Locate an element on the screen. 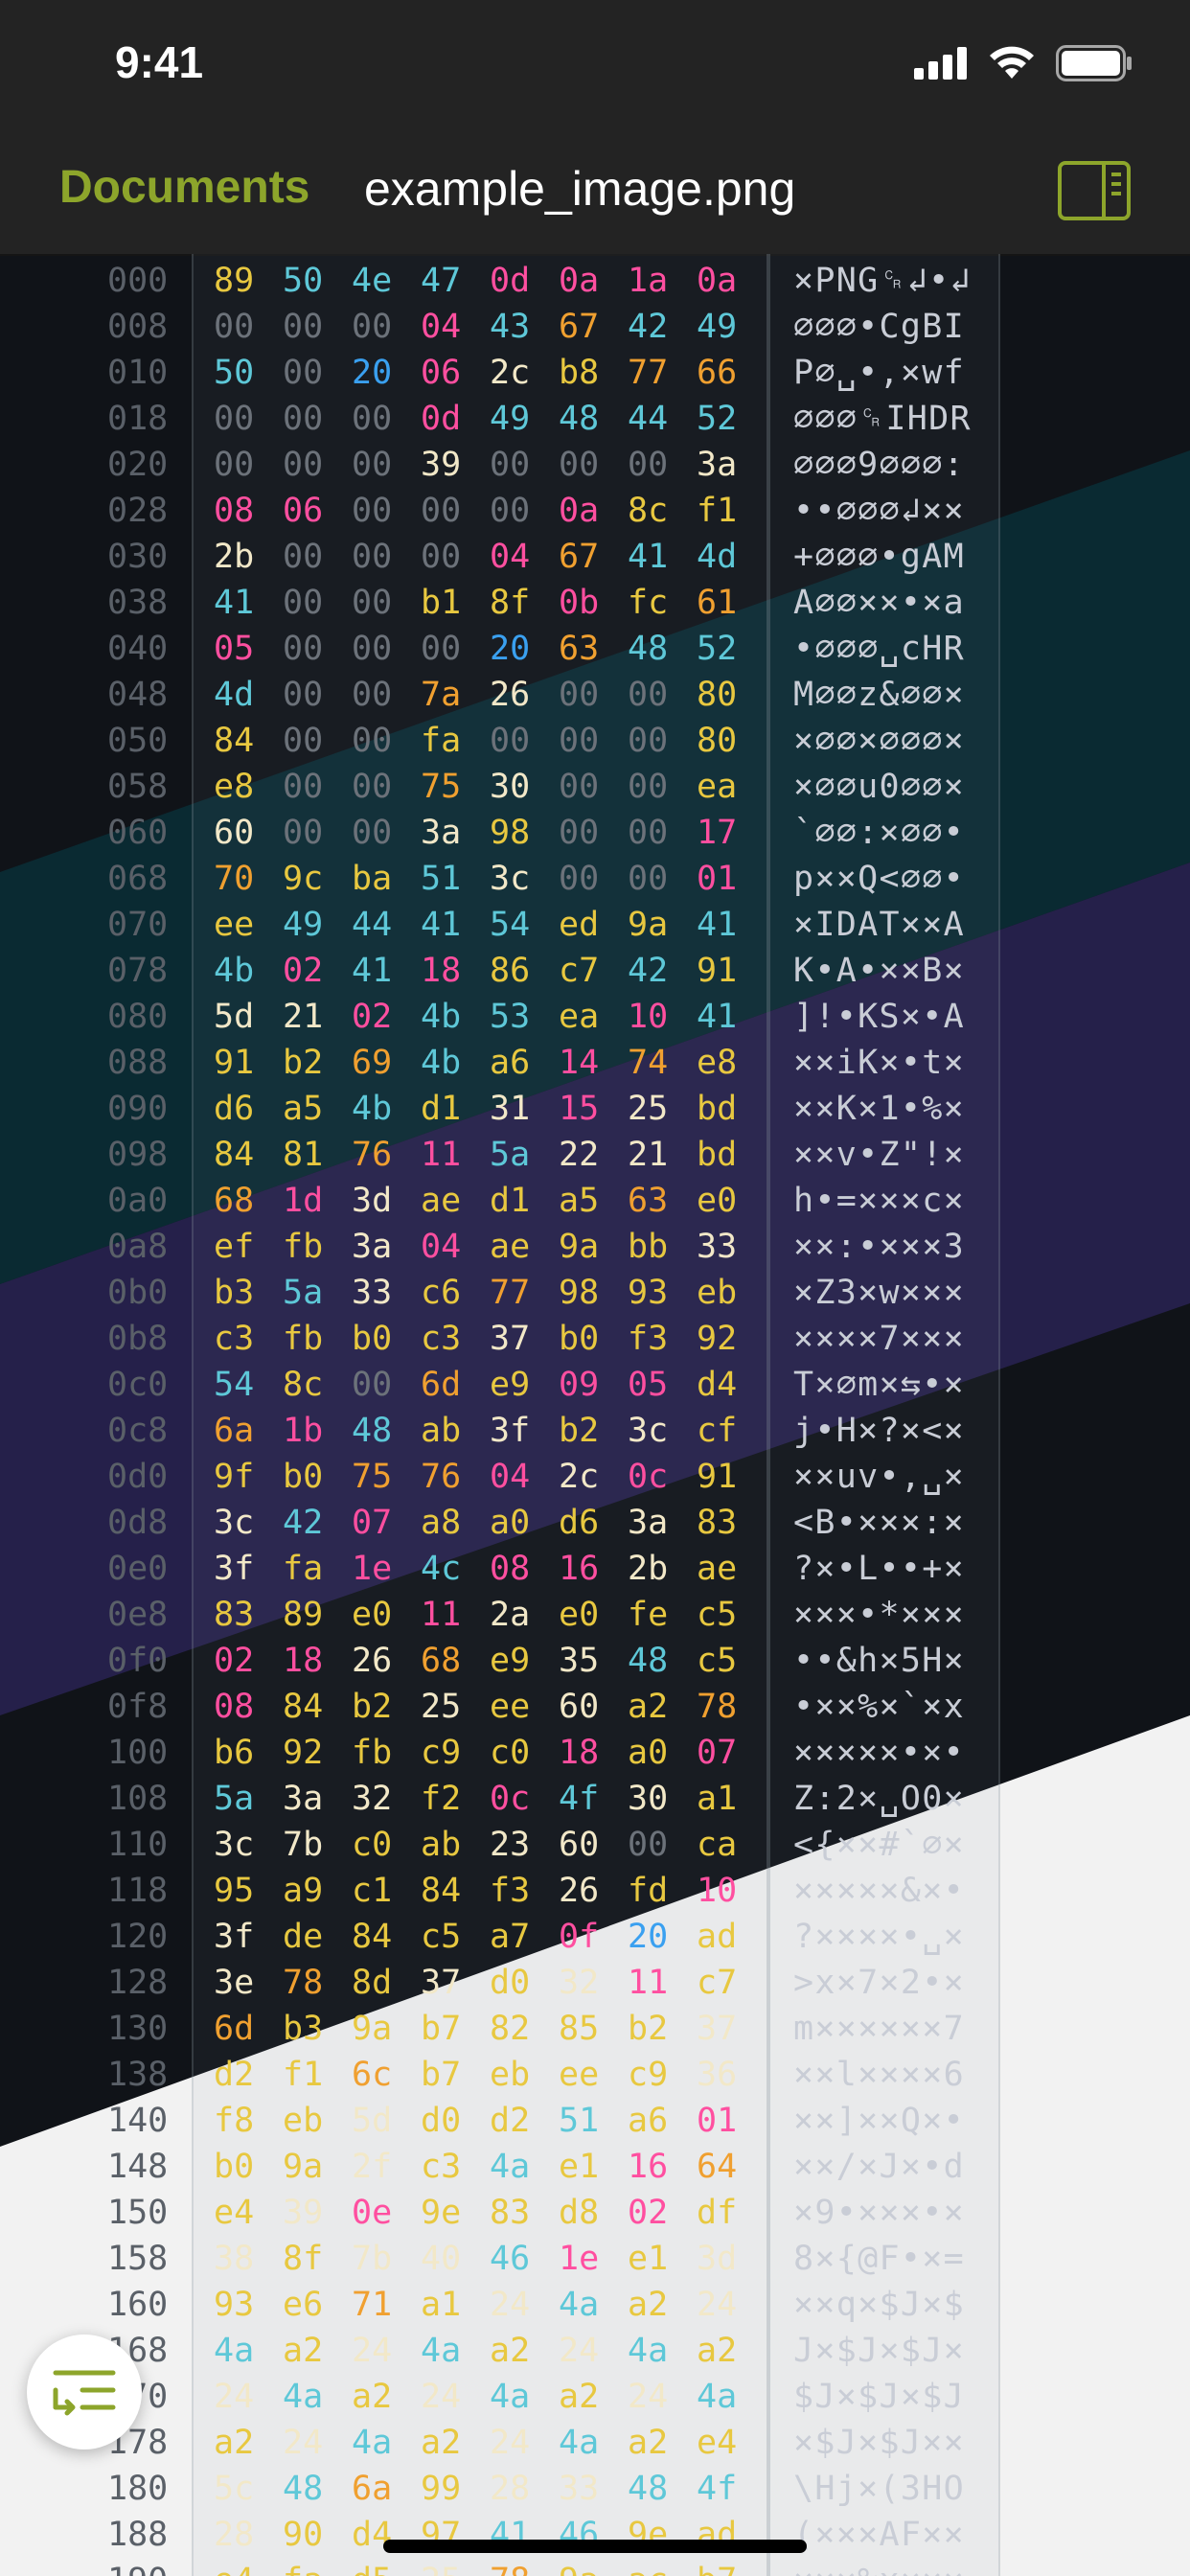 The width and height of the screenshot is (1190, 2576). hex-byte: bd is located at coordinates (717, 1155).